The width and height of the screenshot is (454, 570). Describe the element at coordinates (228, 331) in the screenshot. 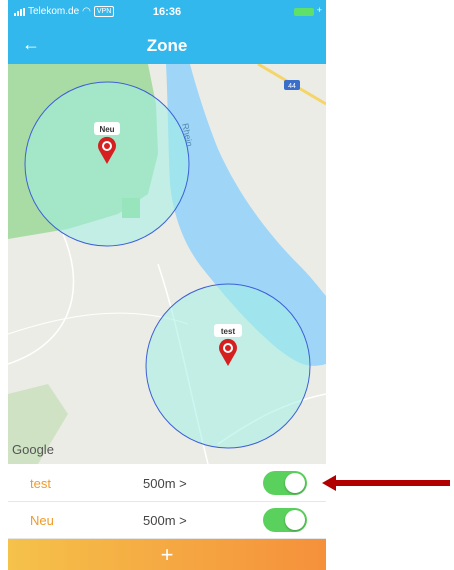

I see `marker-label: test` at that location.